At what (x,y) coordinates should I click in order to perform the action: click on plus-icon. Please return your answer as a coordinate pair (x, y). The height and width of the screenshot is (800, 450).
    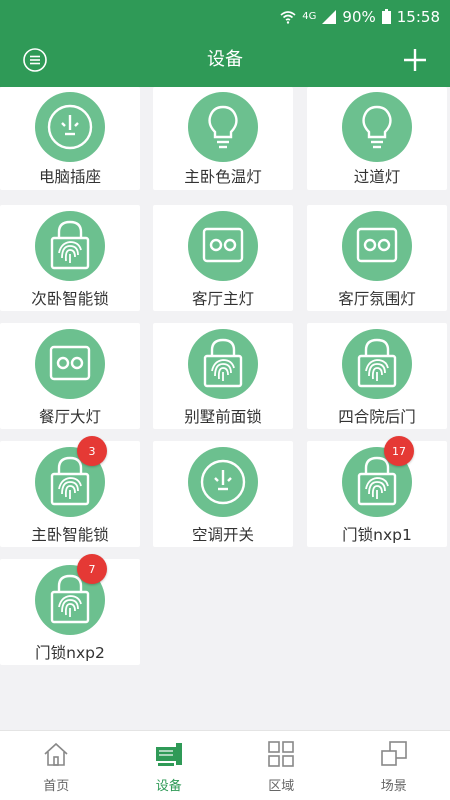
    Looking at the image, I should click on (415, 60).